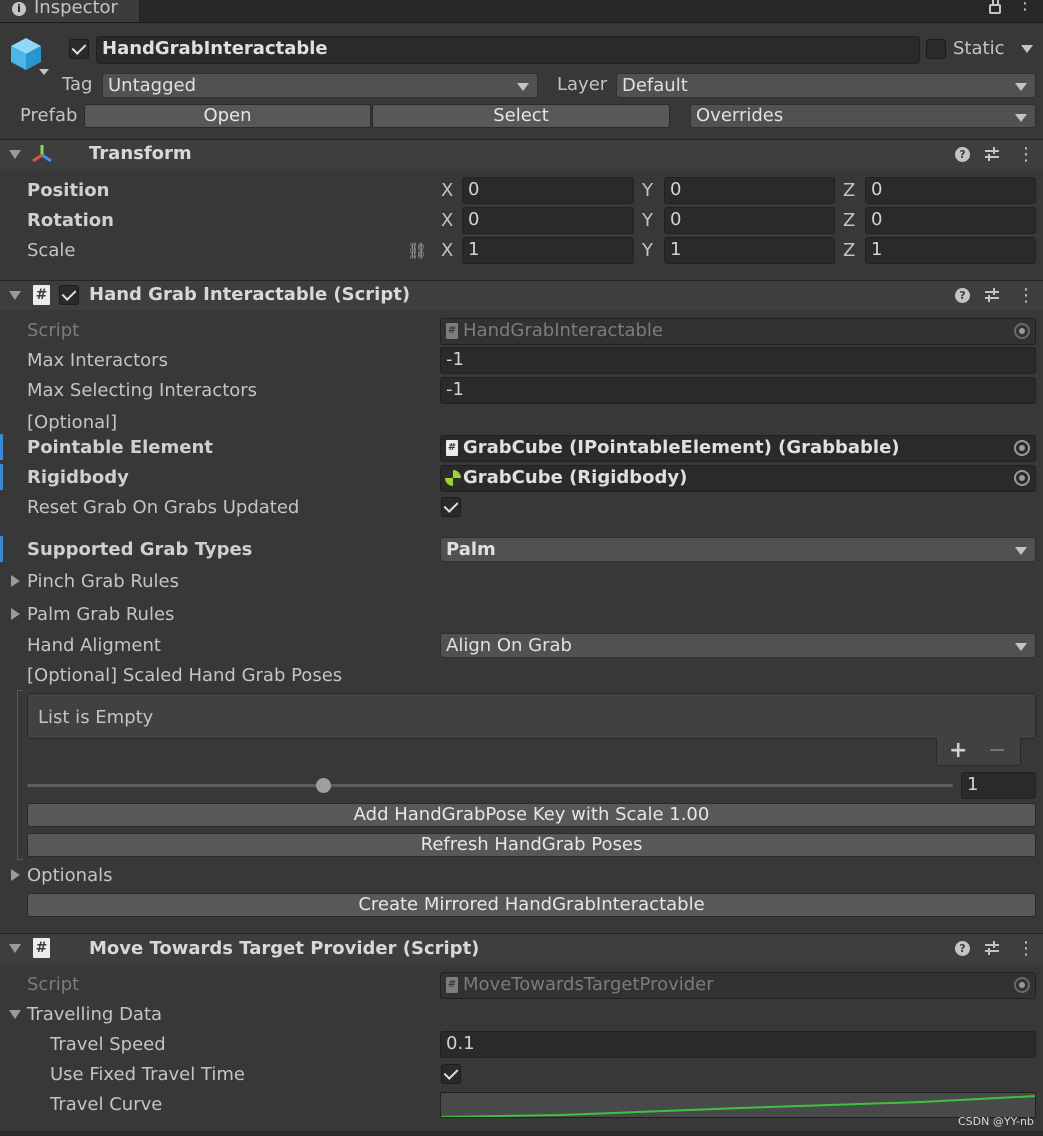 The image size is (1043, 1136). I want to click on max-interactors-field: -1, so click(738, 360).